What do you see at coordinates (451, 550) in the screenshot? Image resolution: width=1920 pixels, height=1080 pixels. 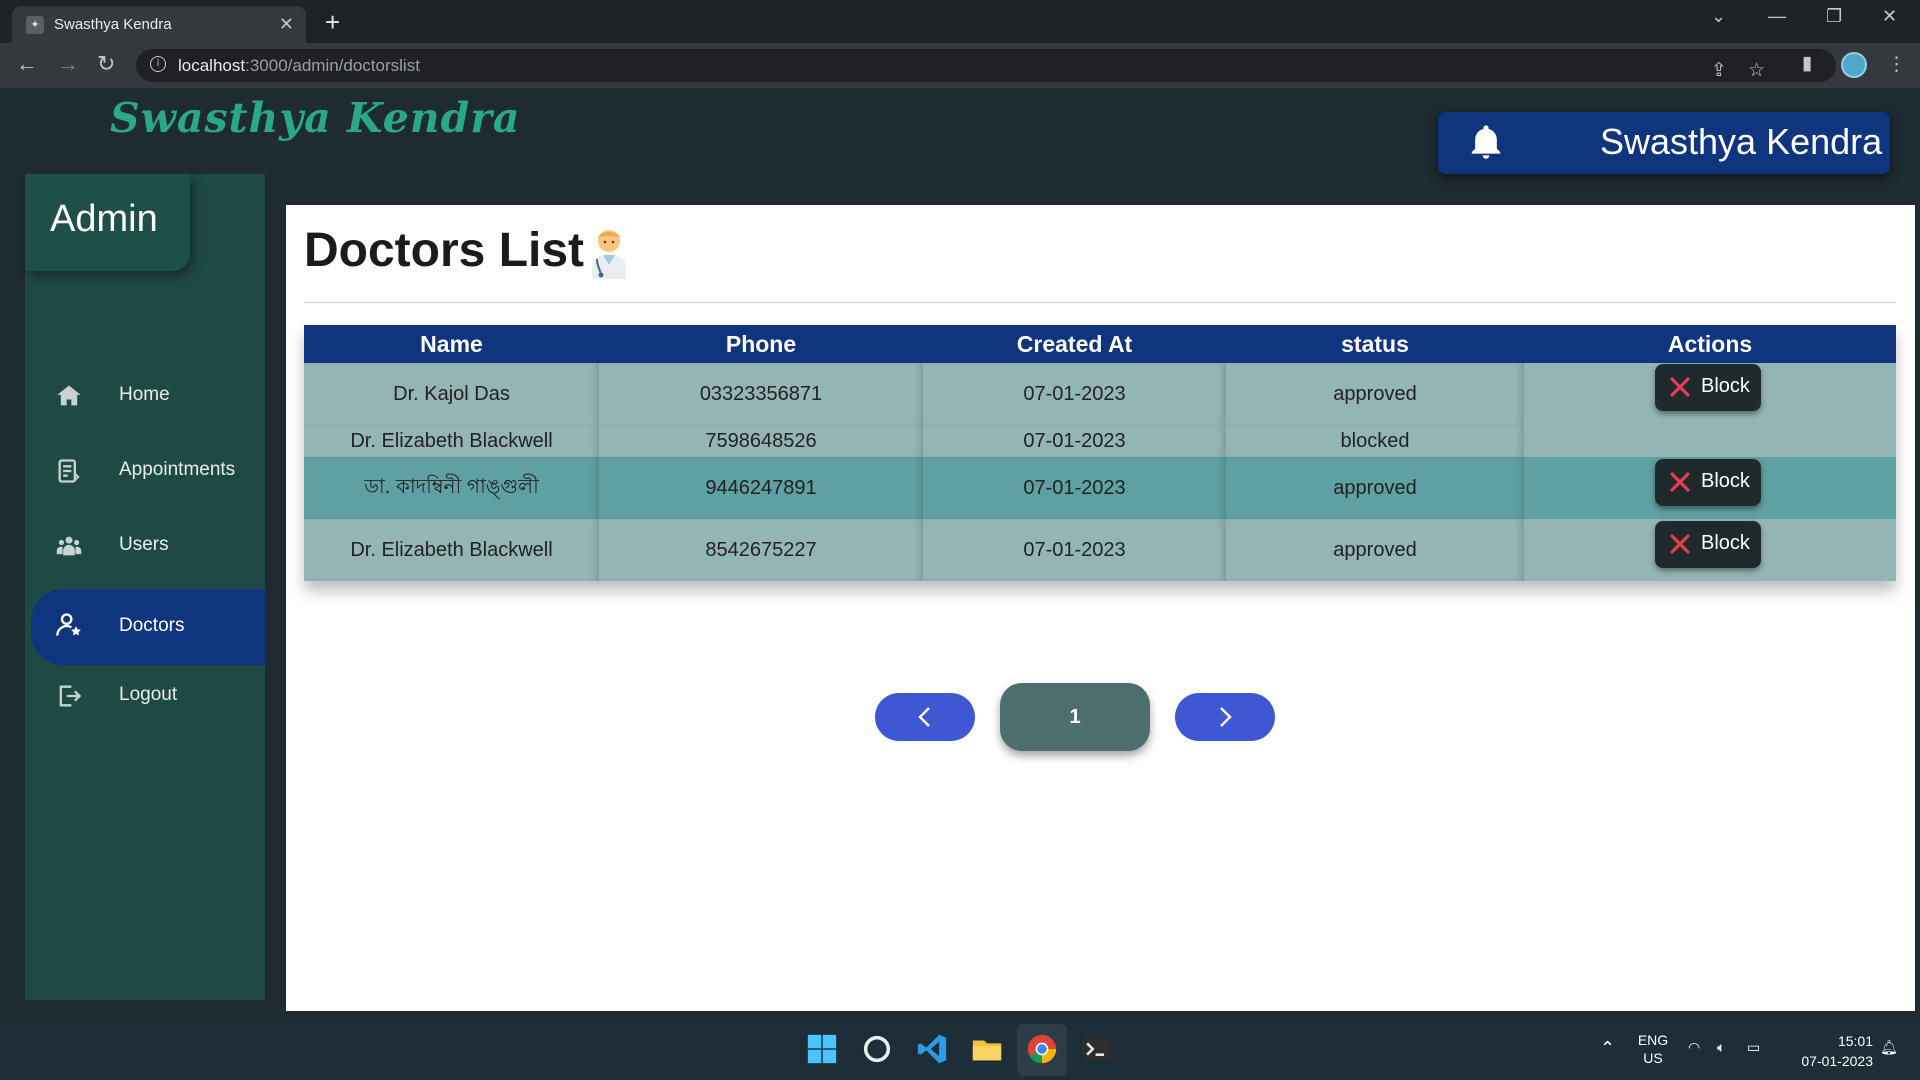 I see `cell-name: Dr. Elizabeth Blackwell` at bounding box center [451, 550].